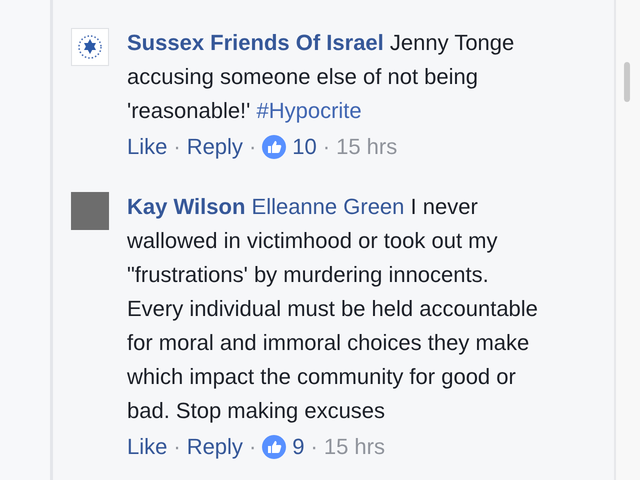 The height and width of the screenshot is (480, 640). What do you see at coordinates (90, 47) in the screenshot?
I see `page-logo-avatar` at bounding box center [90, 47].